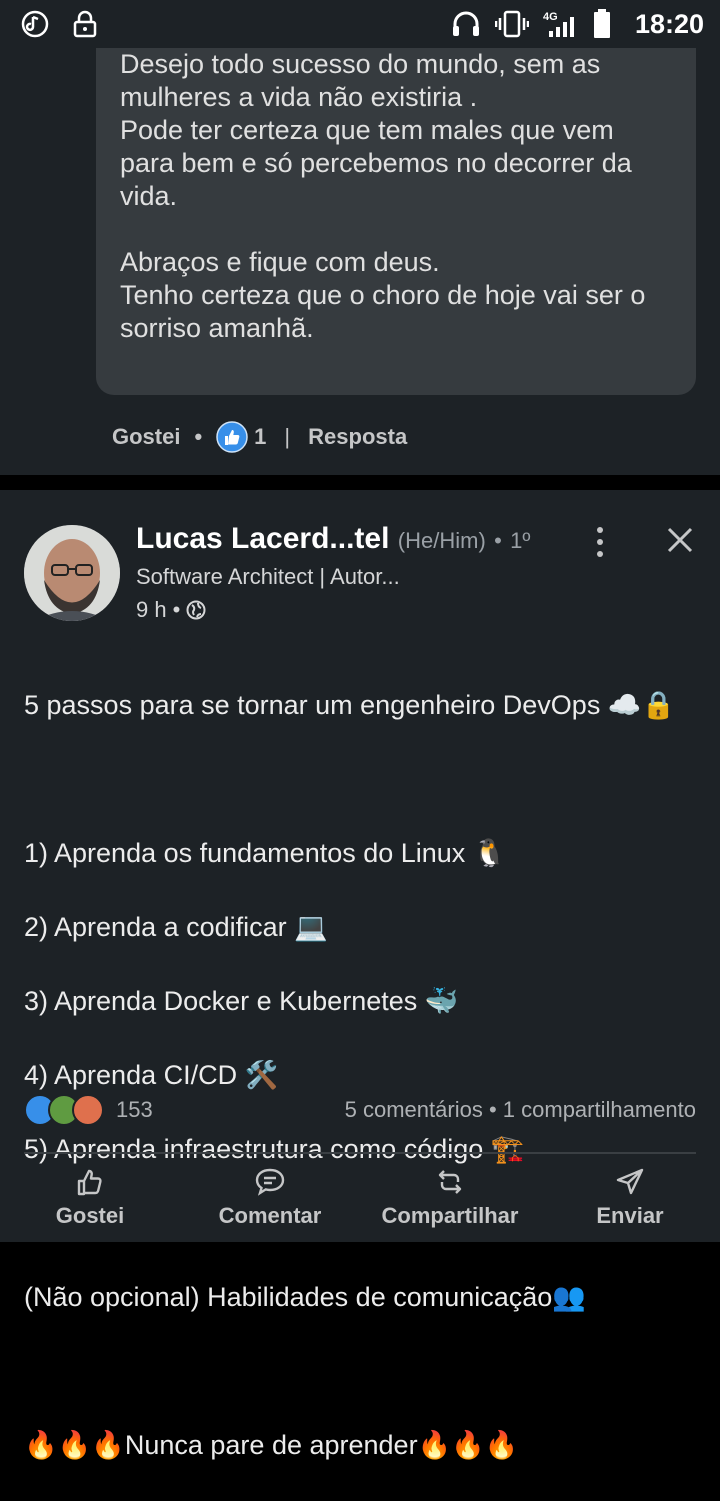 The width and height of the screenshot is (720, 1501). I want to click on author-name: Lucas Lacerd...tel, so click(262, 538).